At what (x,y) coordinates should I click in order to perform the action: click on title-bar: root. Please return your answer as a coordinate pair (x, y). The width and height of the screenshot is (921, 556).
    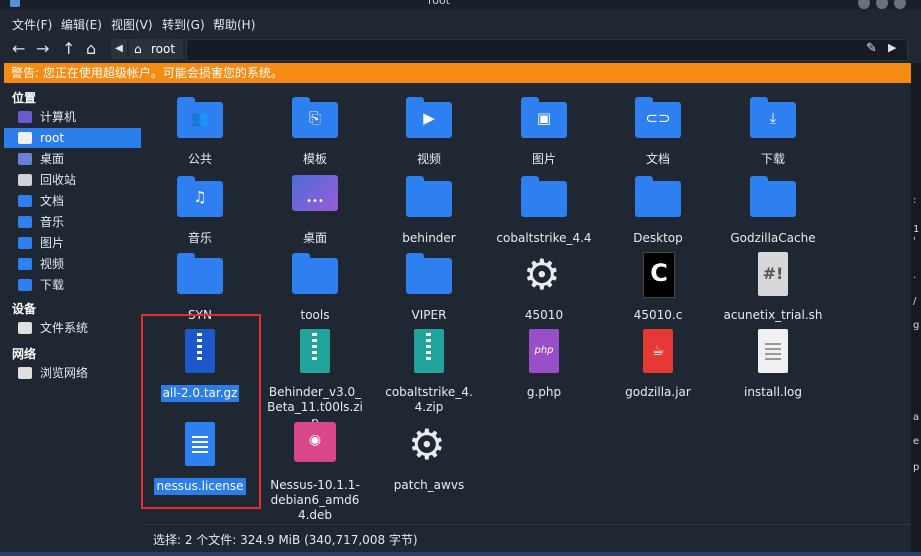
    Looking at the image, I should click on (460, 4).